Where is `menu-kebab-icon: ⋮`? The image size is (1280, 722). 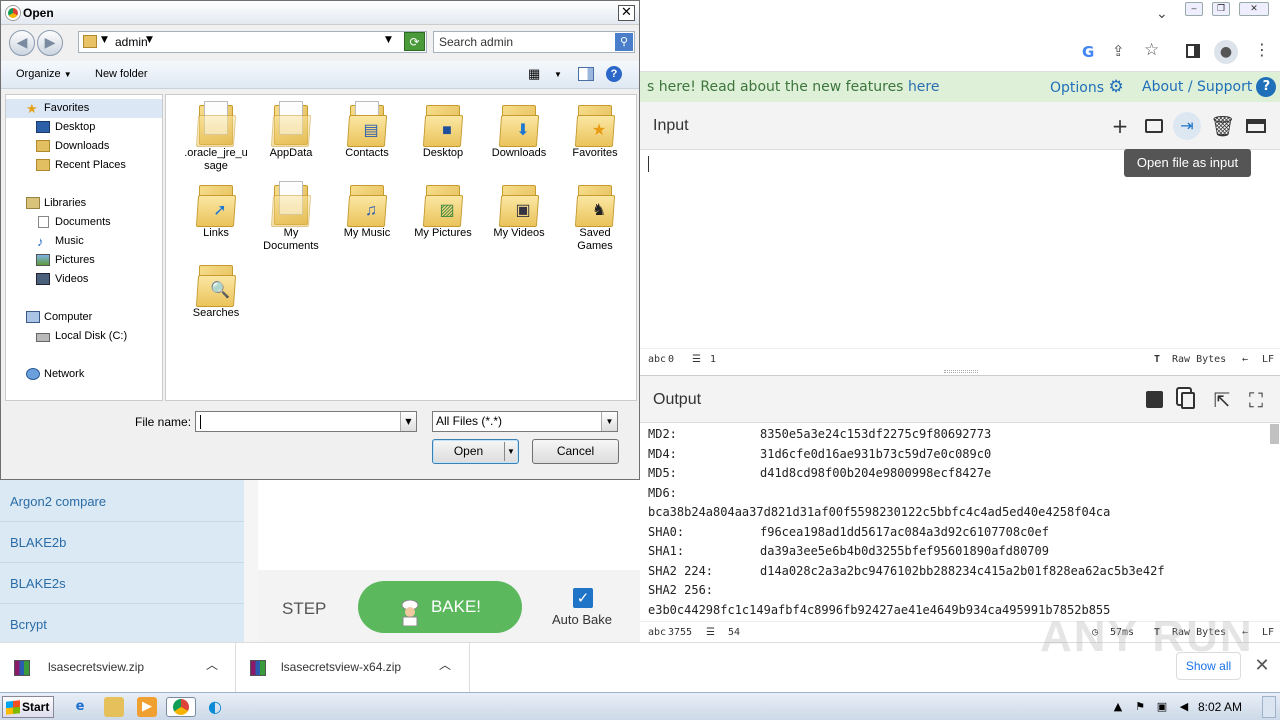 menu-kebab-icon: ⋮ is located at coordinates (1262, 49).